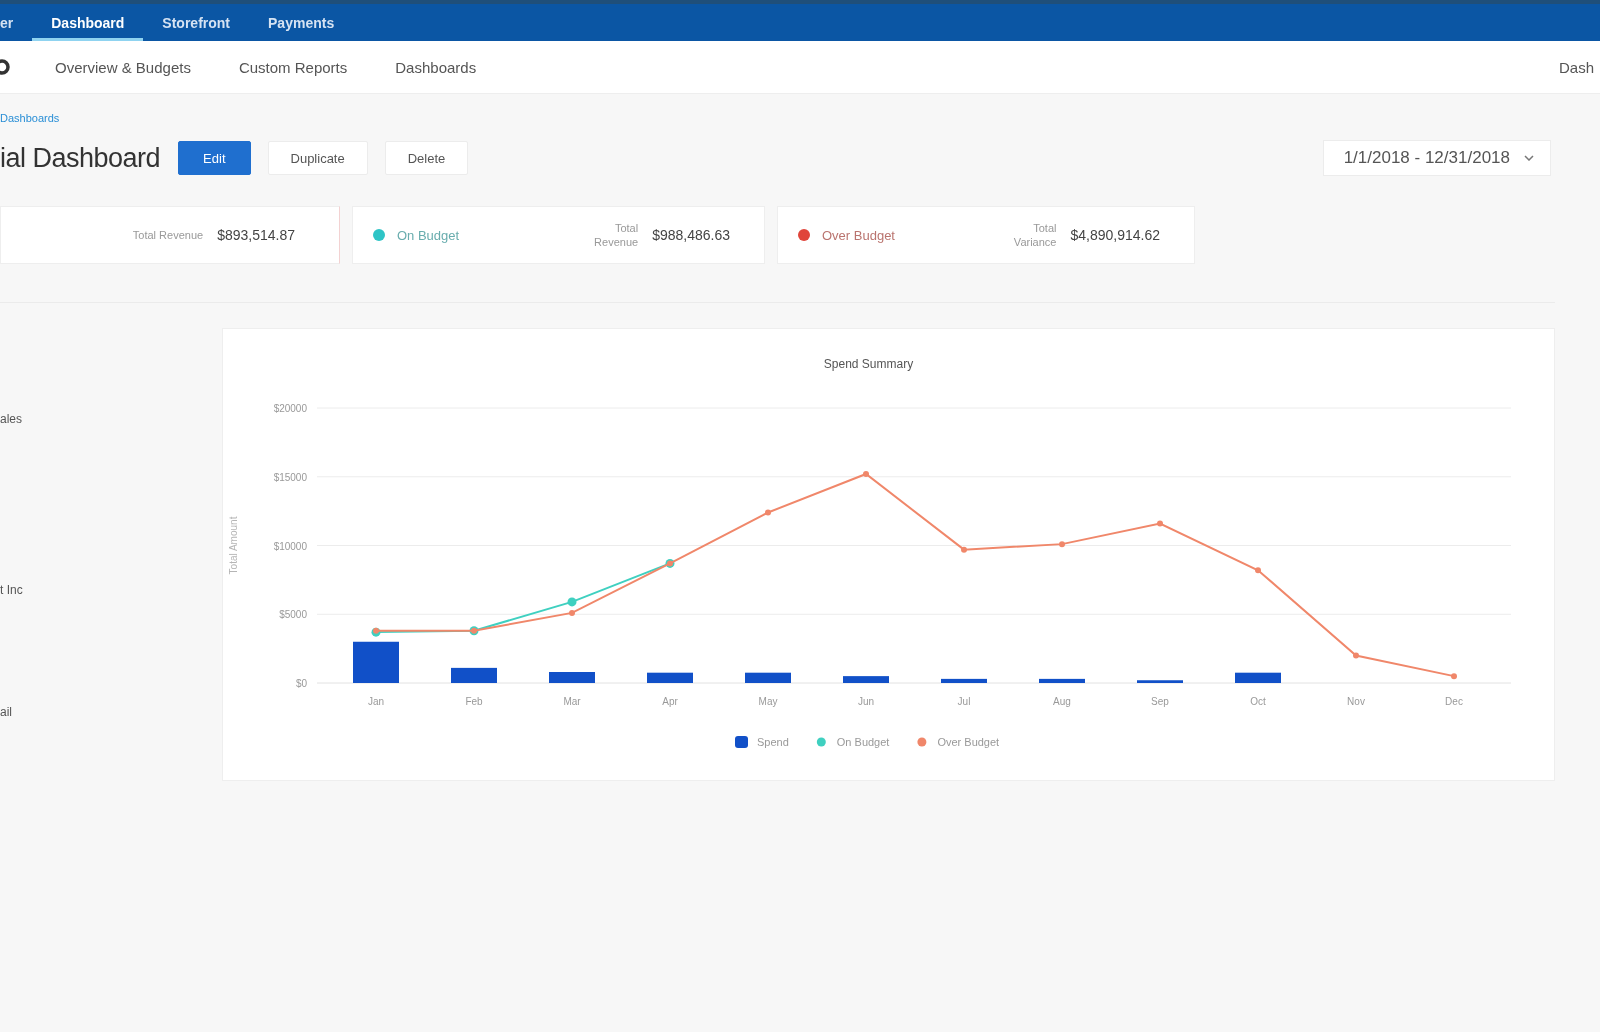 This screenshot has width=1600, height=1032. Describe the element at coordinates (868, 364) in the screenshot. I see `chart-title: Spend Summary` at that location.